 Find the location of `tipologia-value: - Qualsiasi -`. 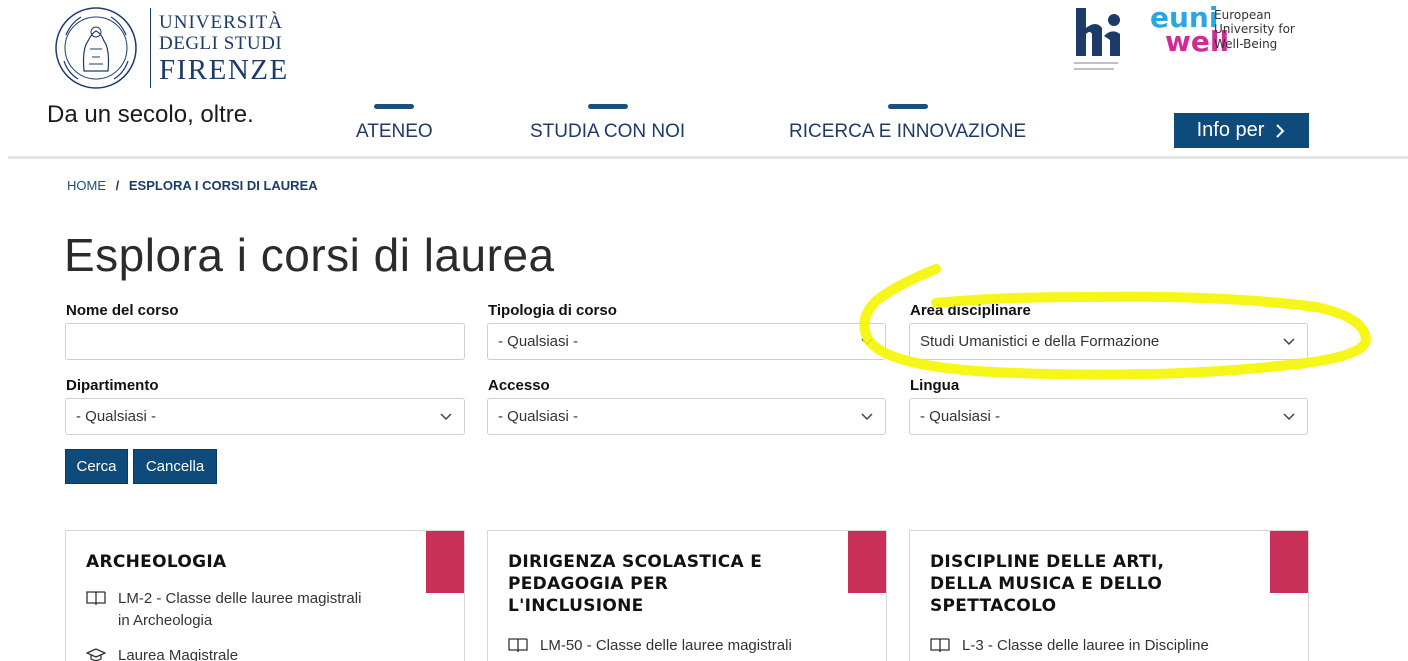

tipologia-value: - Qualsiasi - is located at coordinates (538, 341).